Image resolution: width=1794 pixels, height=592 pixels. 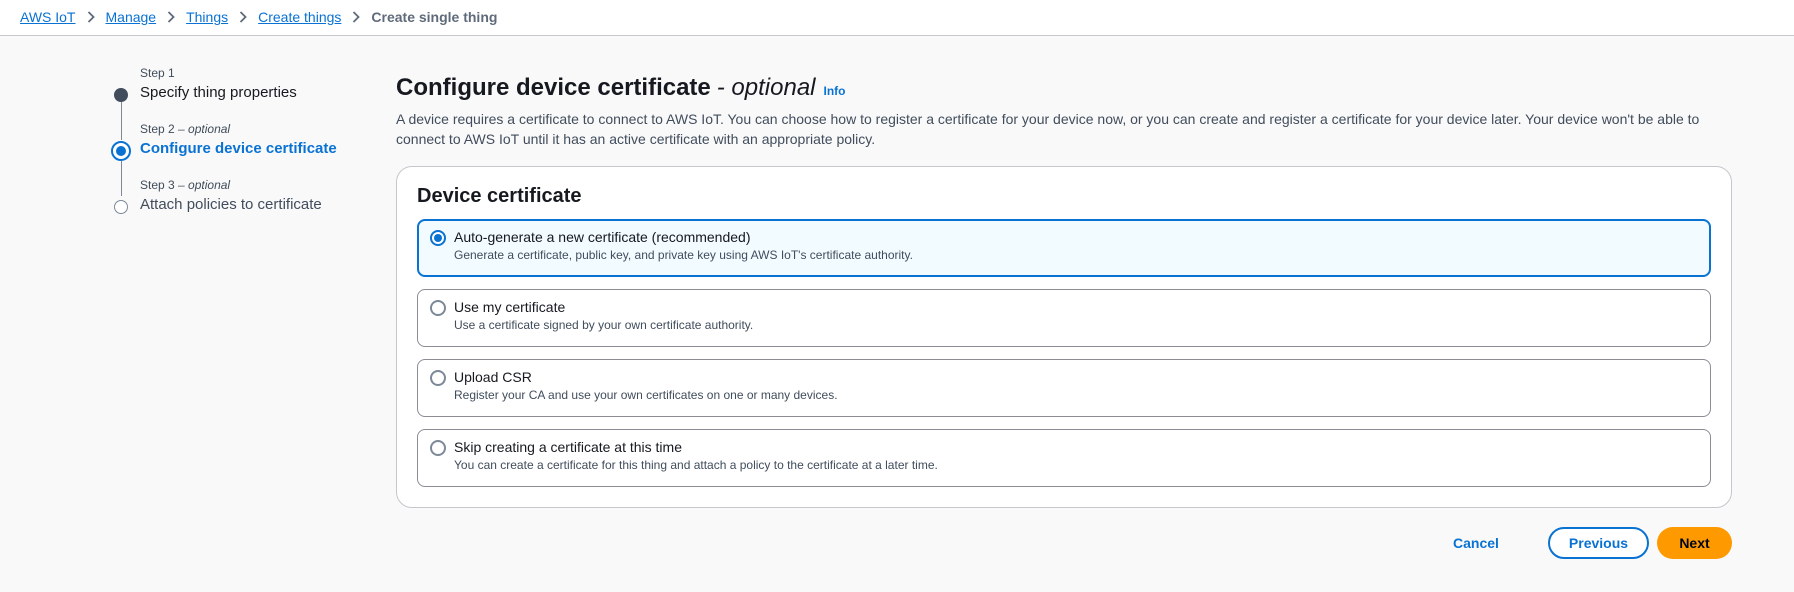 What do you see at coordinates (553, 87) in the screenshot?
I see `page-title-text: Configure device certificate` at bounding box center [553, 87].